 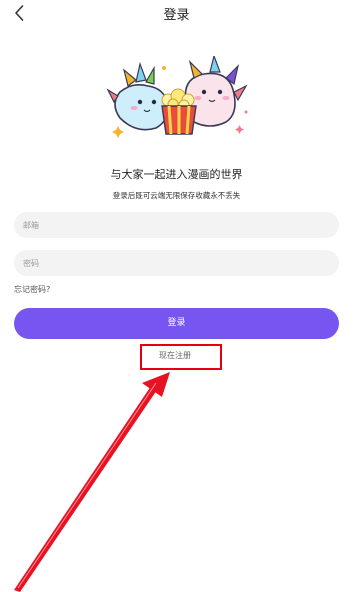 I want to click on email-field, so click(x=176, y=225).